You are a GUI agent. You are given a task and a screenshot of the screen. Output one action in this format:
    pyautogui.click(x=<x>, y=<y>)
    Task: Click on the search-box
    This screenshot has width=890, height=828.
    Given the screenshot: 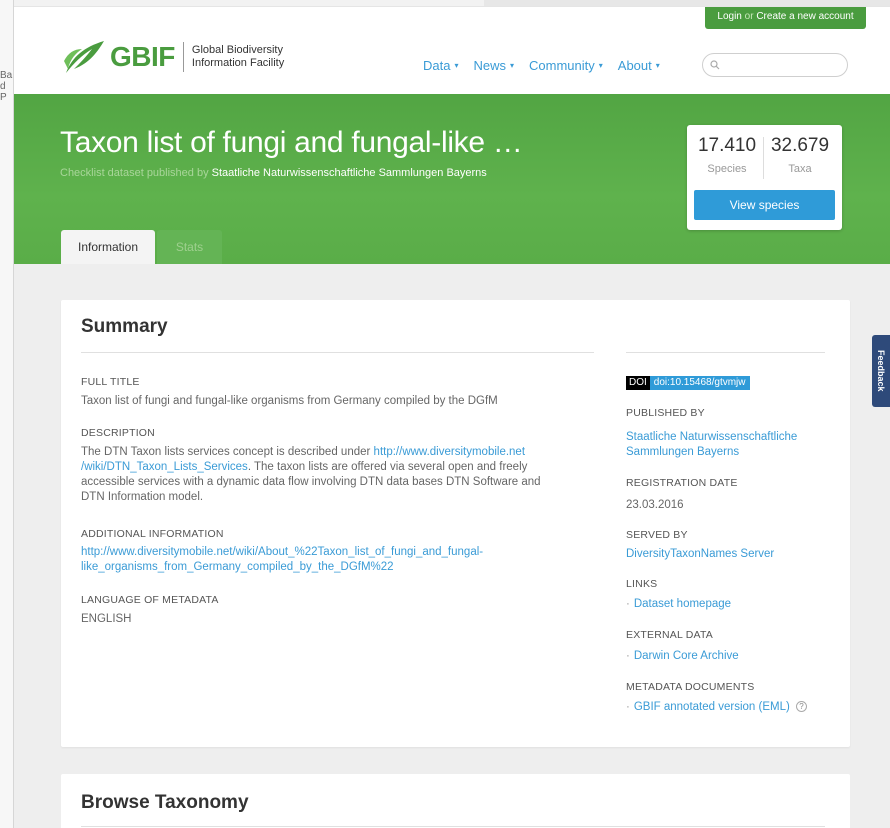 What is the action you would take?
    pyautogui.click(x=775, y=65)
    